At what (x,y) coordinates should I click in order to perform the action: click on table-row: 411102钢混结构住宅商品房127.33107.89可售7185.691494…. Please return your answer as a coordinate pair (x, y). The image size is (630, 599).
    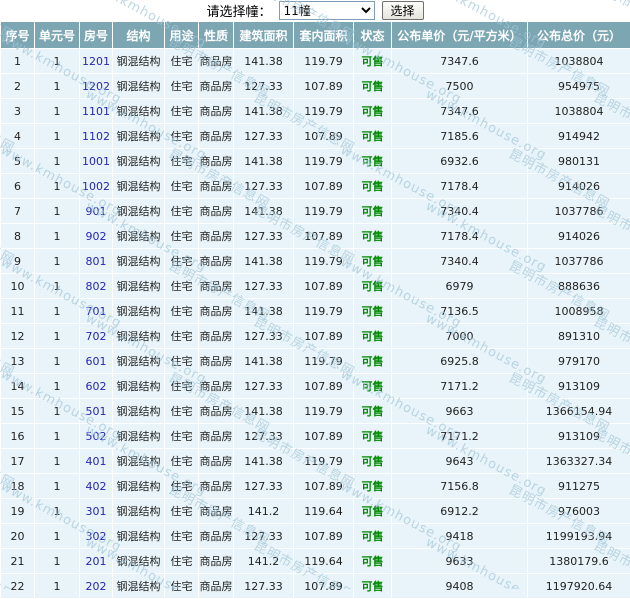
    Looking at the image, I should click on (315, 136).